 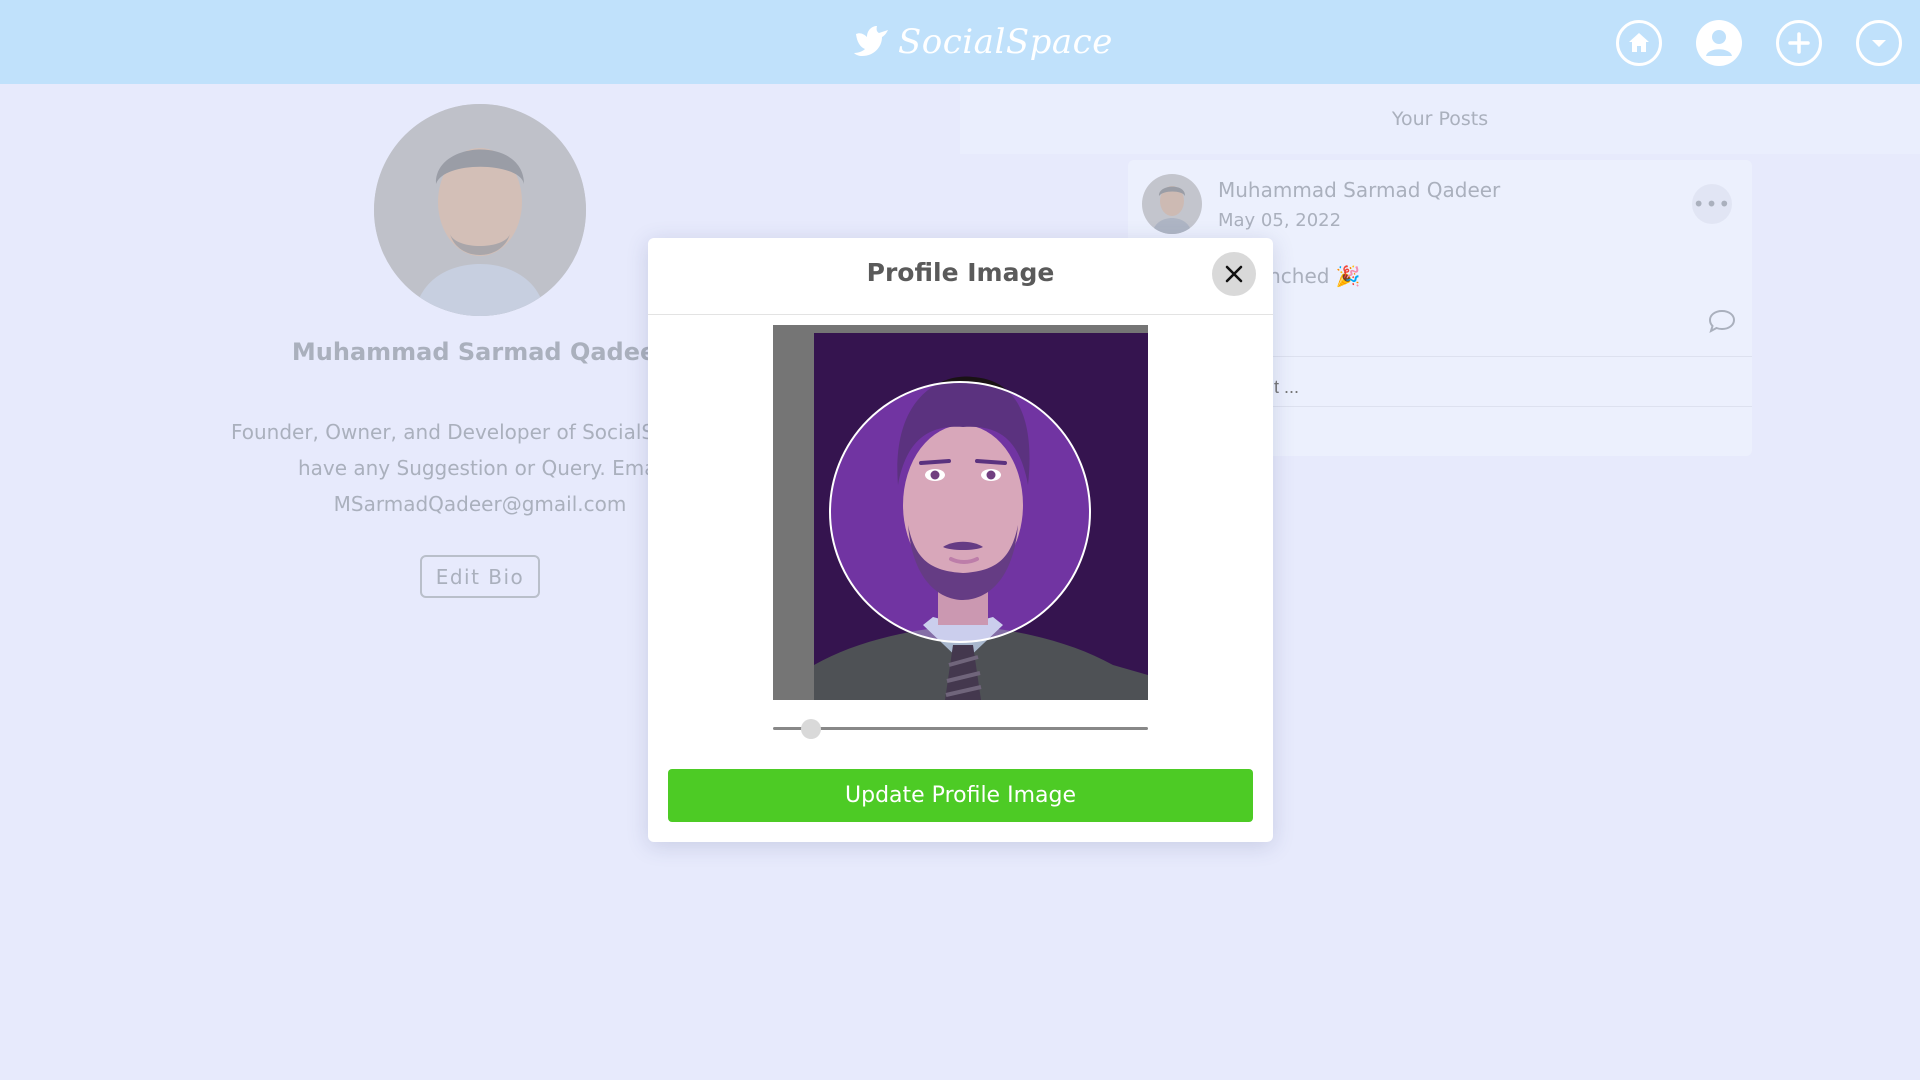 I want to click on profile-photo-preview, so click(x=960, y=512).